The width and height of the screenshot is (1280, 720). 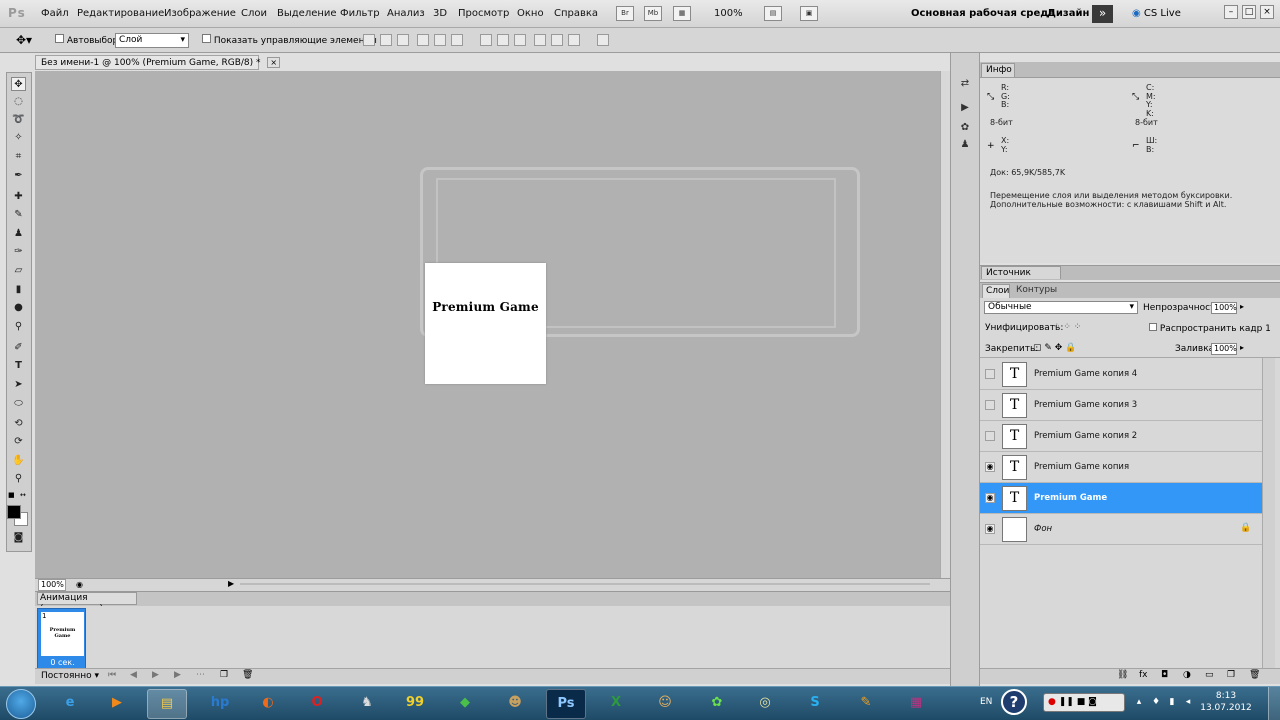 I want to click on distribute-top-icon, so click(x=486, y=40).